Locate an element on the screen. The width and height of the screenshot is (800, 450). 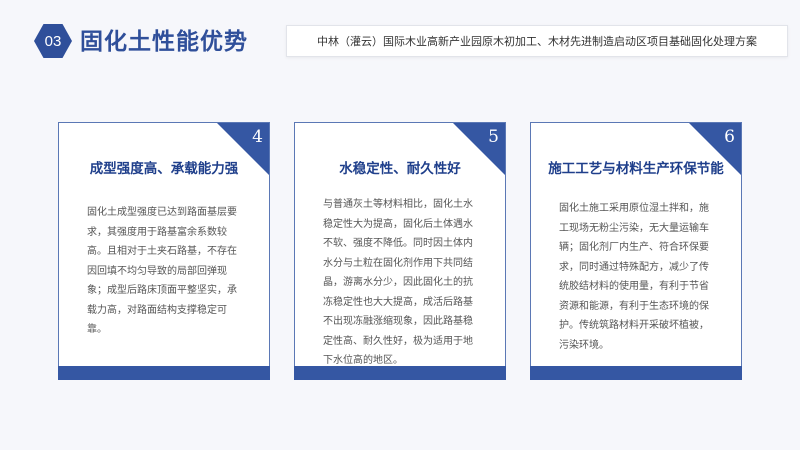
card-number: 6 is located at coordinates (729, 137).